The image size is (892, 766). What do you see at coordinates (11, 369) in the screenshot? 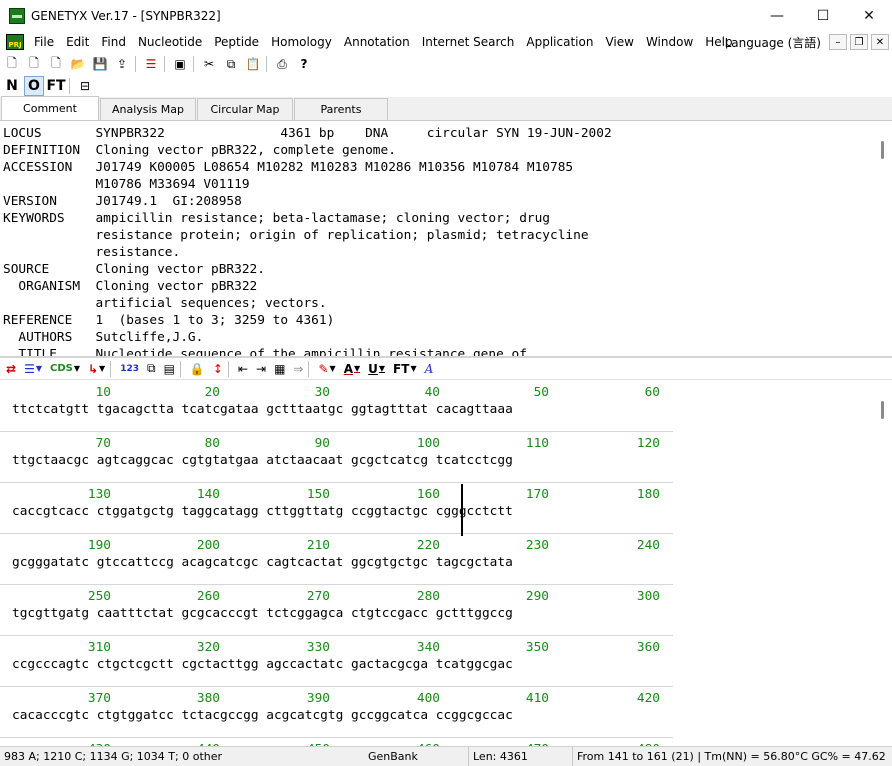
I see `reverse-complement-icon: ⇄` at bounding box center [11, 369].